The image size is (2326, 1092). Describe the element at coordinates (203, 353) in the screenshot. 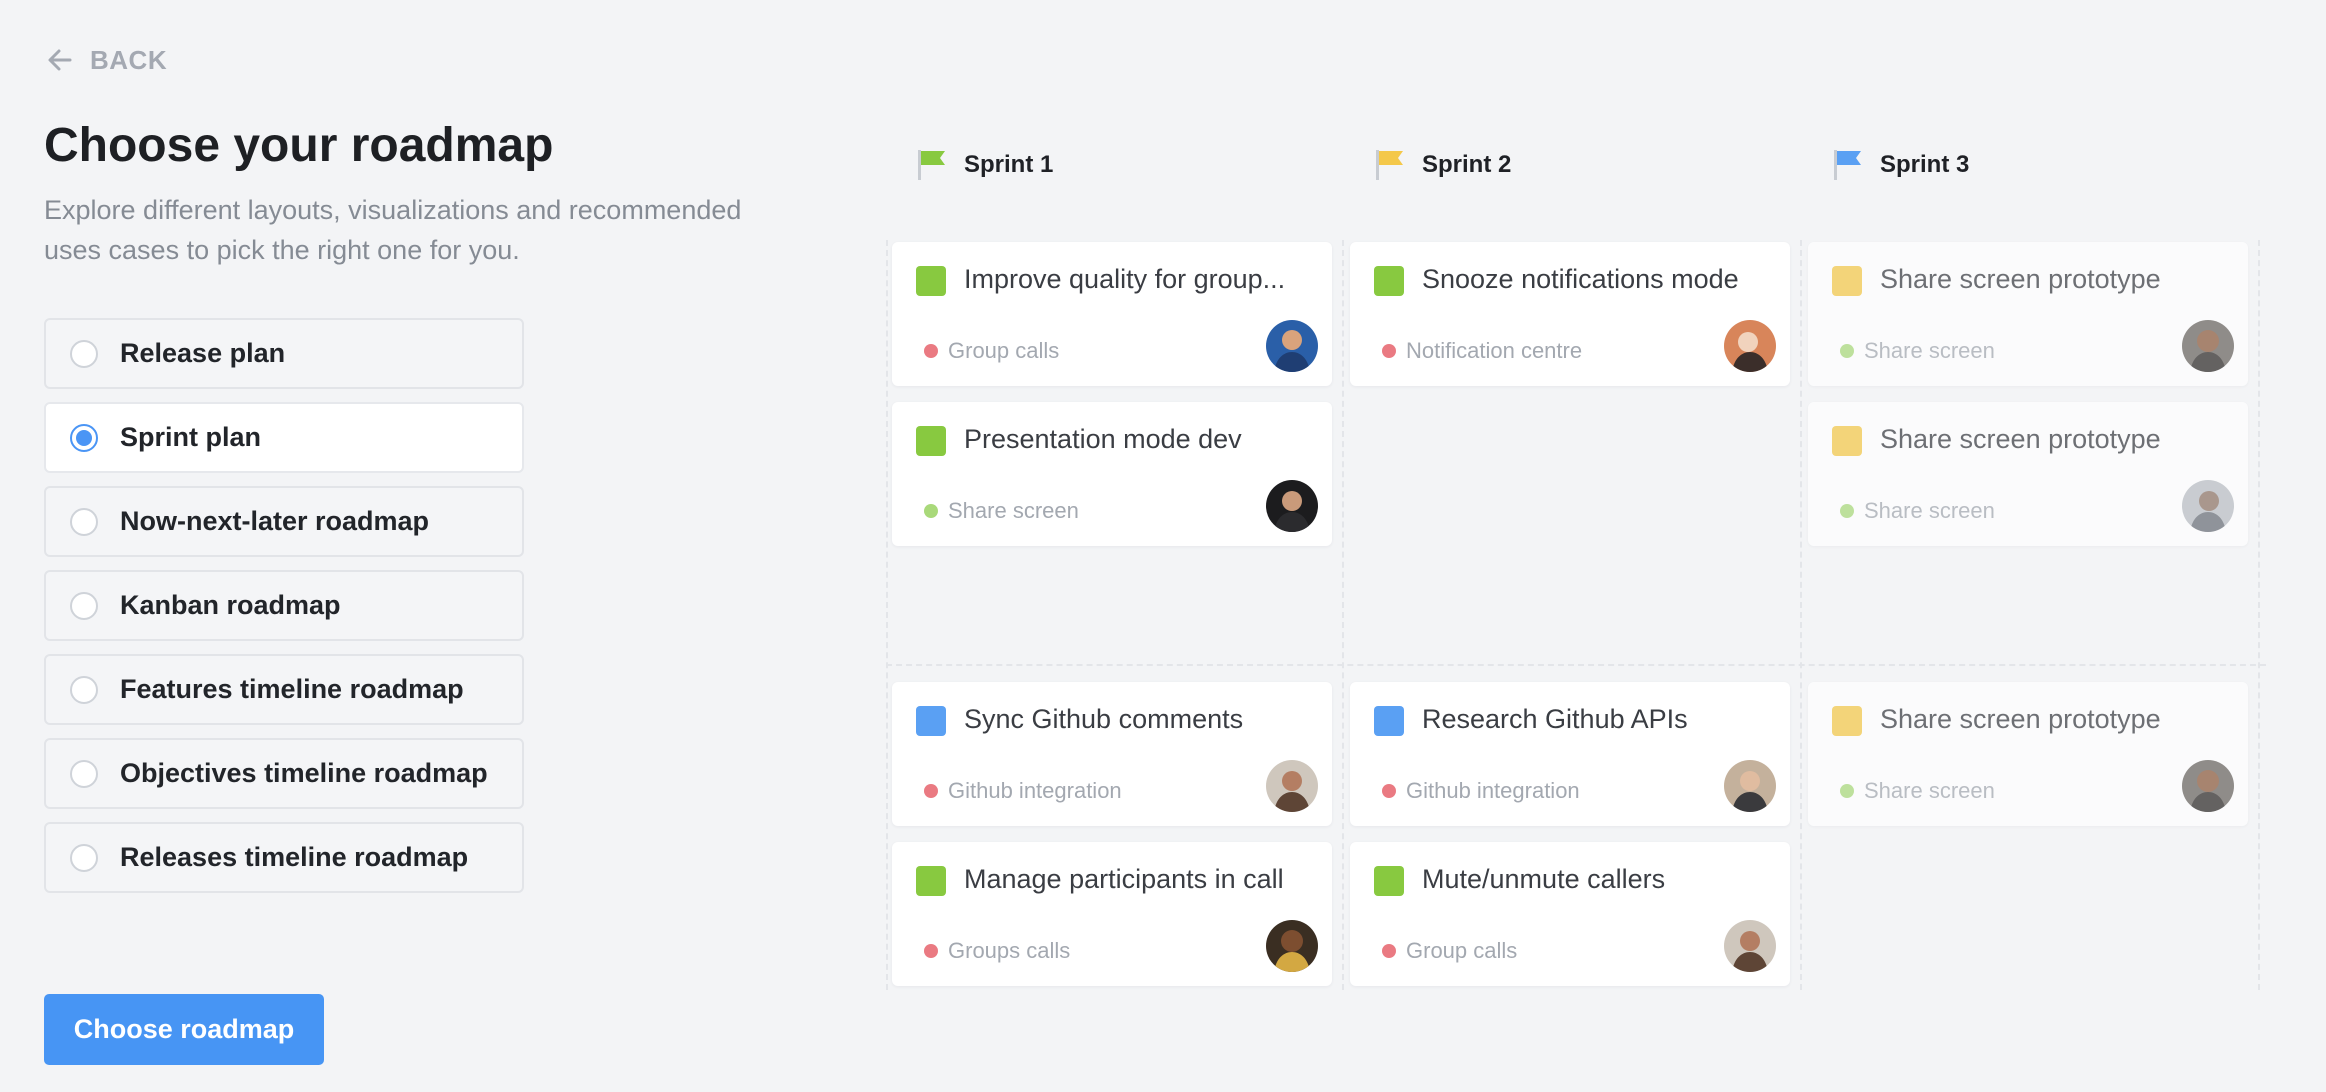

I see `option-label: Release plan` at that location.